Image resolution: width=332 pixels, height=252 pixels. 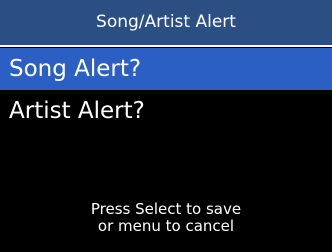 I want to click on instruction-line-1: Press Select to save, so click(x=166, y=209).